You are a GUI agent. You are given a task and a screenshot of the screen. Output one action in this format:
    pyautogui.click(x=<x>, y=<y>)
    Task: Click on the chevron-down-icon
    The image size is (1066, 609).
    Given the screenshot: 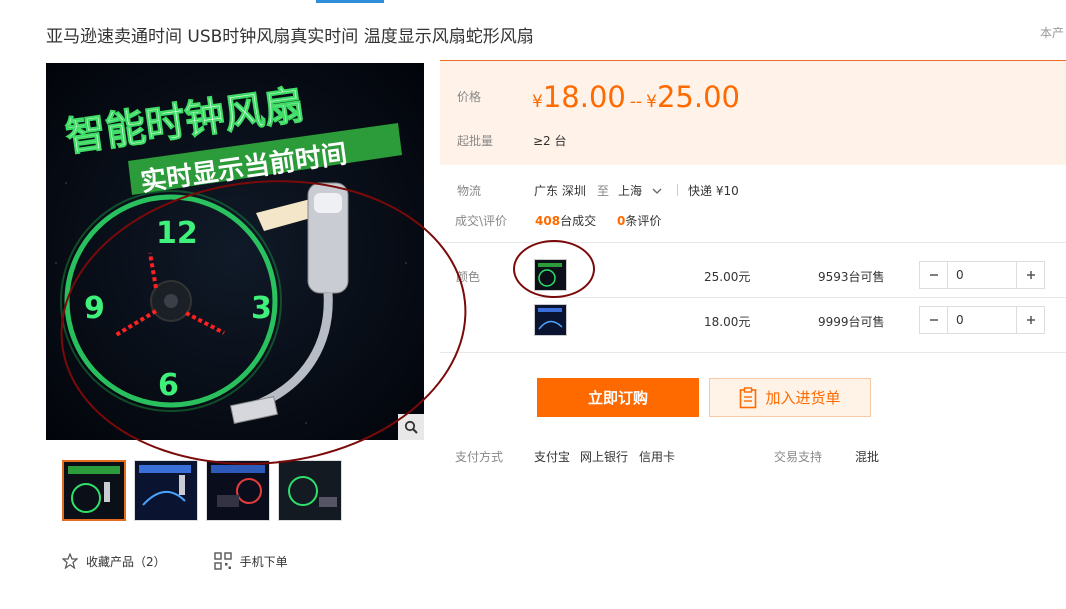 What is the action you would take?
    pyautogui.click(x=657, y=191)
    